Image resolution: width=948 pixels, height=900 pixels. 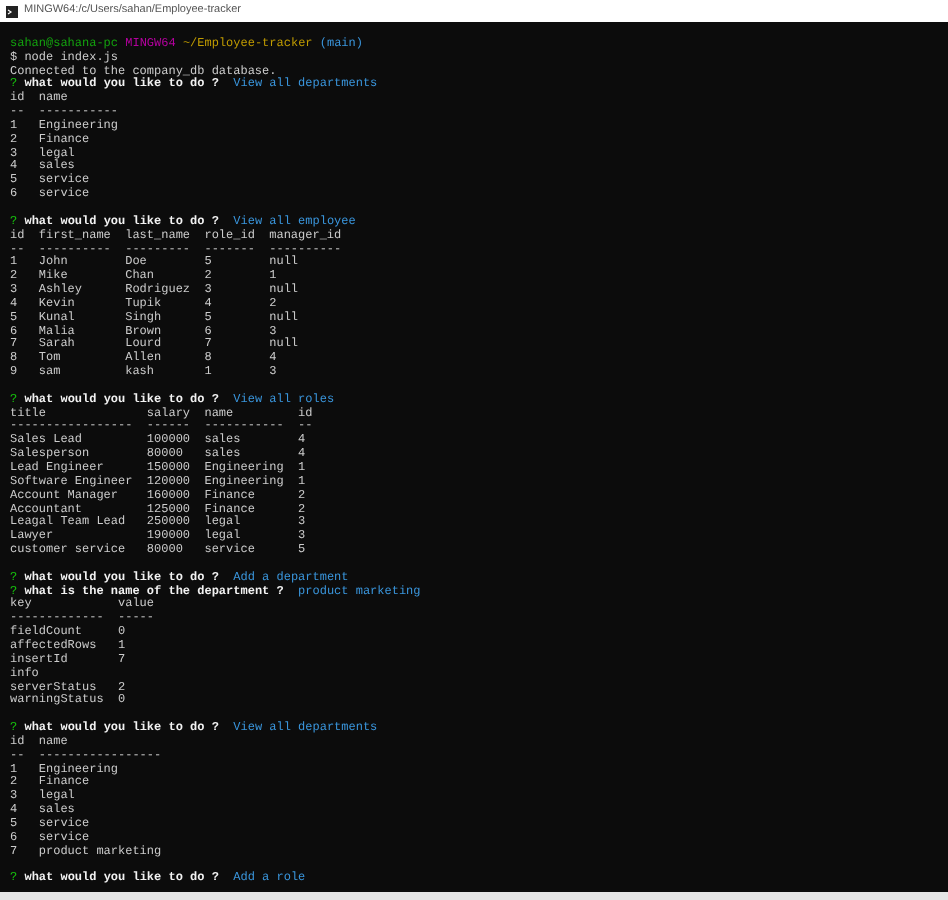 What do you see at coordinates (12, 11) in the screenshot?
I see `terminal-icon` at bounding box center [12, 11].